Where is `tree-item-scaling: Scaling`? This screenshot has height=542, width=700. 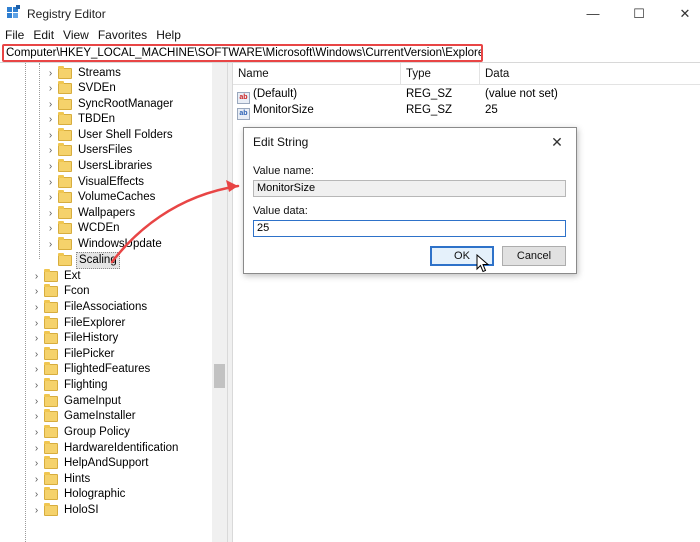
tree-item-scaling: Scaling is located at coordinates (83, 260).